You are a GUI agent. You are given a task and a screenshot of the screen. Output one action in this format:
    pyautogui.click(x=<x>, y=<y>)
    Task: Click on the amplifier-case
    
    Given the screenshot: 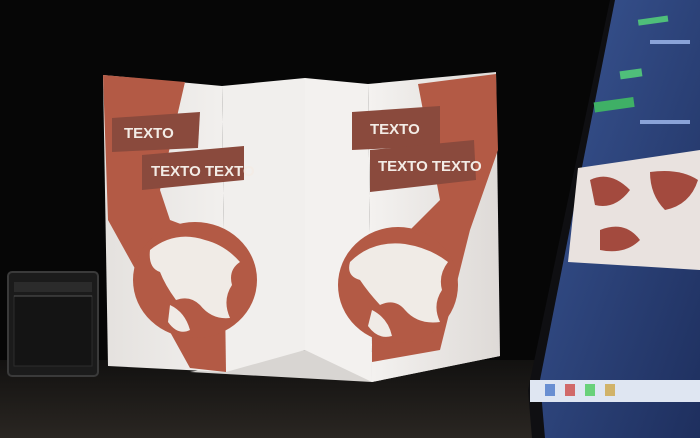 What is the action you would take?
    pyautogui.click(x=53, y=324)
    